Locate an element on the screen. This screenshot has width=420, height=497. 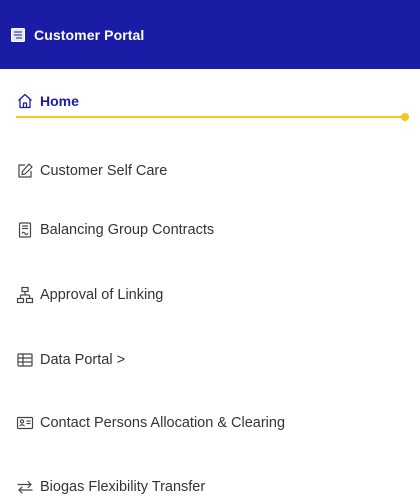
sidebar-item-label: Biogas Flexibility Transfer is located at coordinates (123, 487).